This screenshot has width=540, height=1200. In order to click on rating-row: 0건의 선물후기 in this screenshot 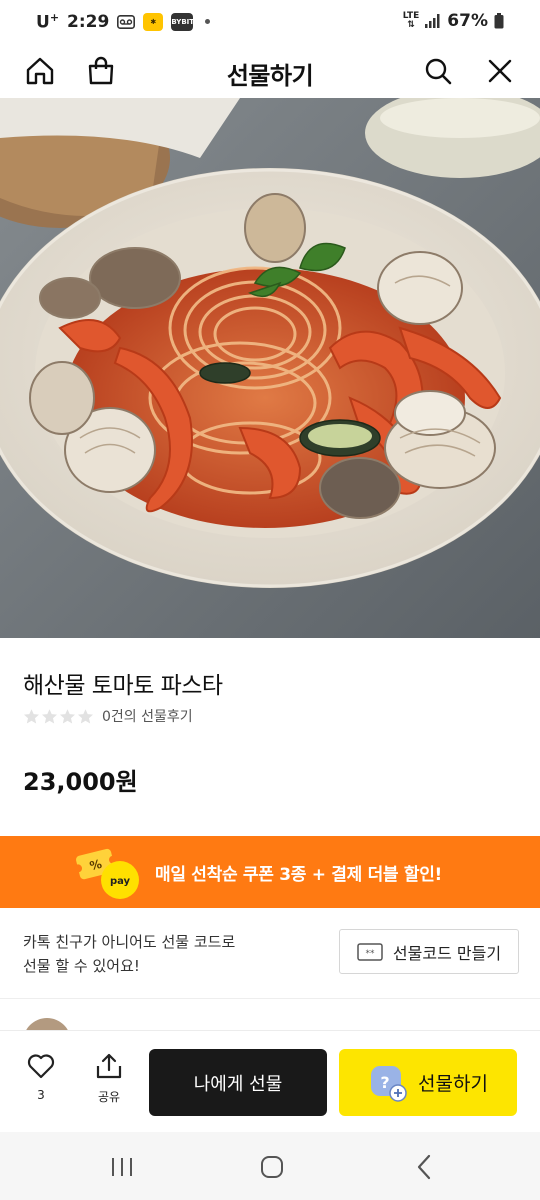, I will do `click(108, 716)`.